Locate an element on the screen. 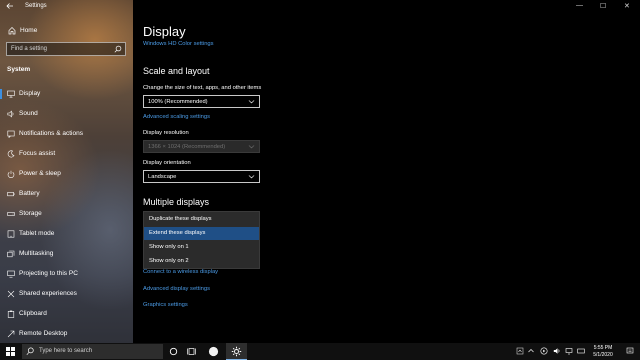  sidebar-item-storage: Storage is located at coordinates (66, 214).